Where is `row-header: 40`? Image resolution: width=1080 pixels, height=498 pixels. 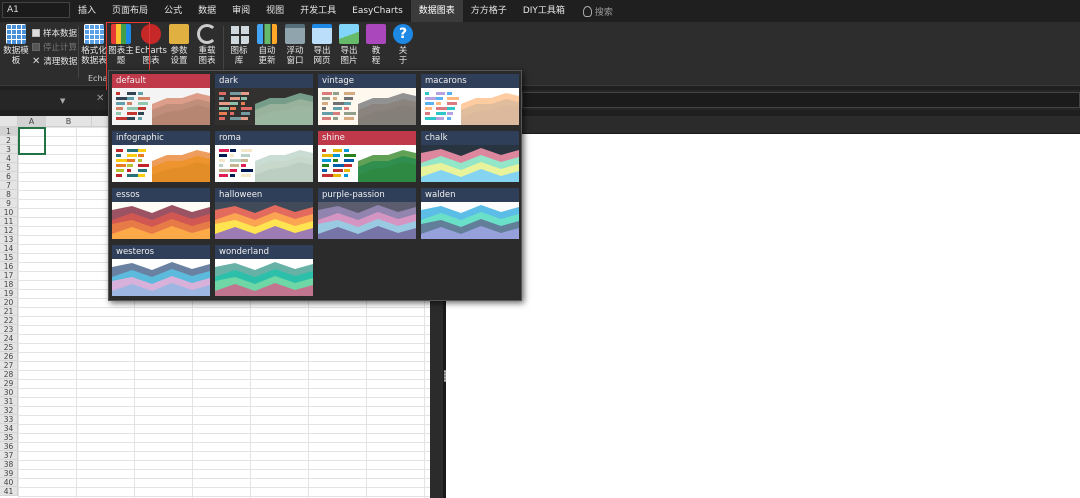
row-header: 40 is located at coordinates (9, 482).